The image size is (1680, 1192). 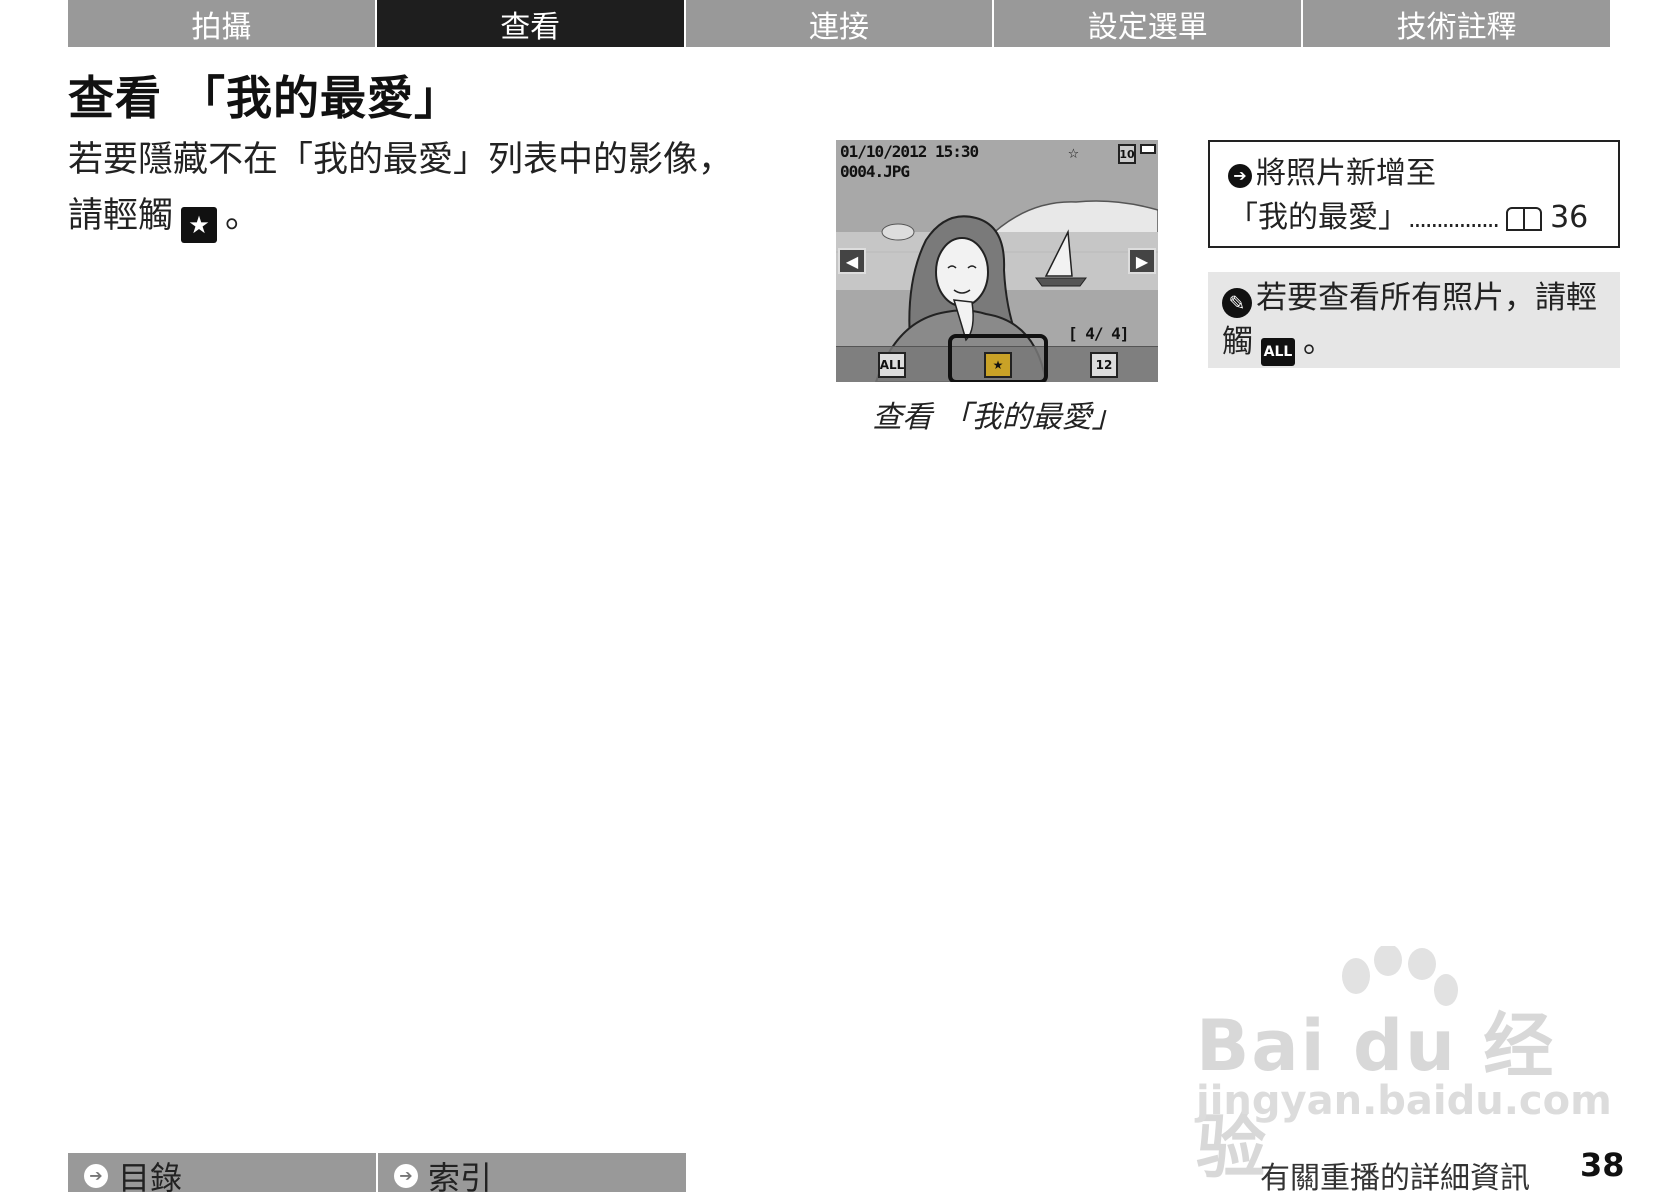 What do you see at coordinates (1524, 219) in the screenshot?
I see `book-page-icon` at bounding box center [1524, 219].